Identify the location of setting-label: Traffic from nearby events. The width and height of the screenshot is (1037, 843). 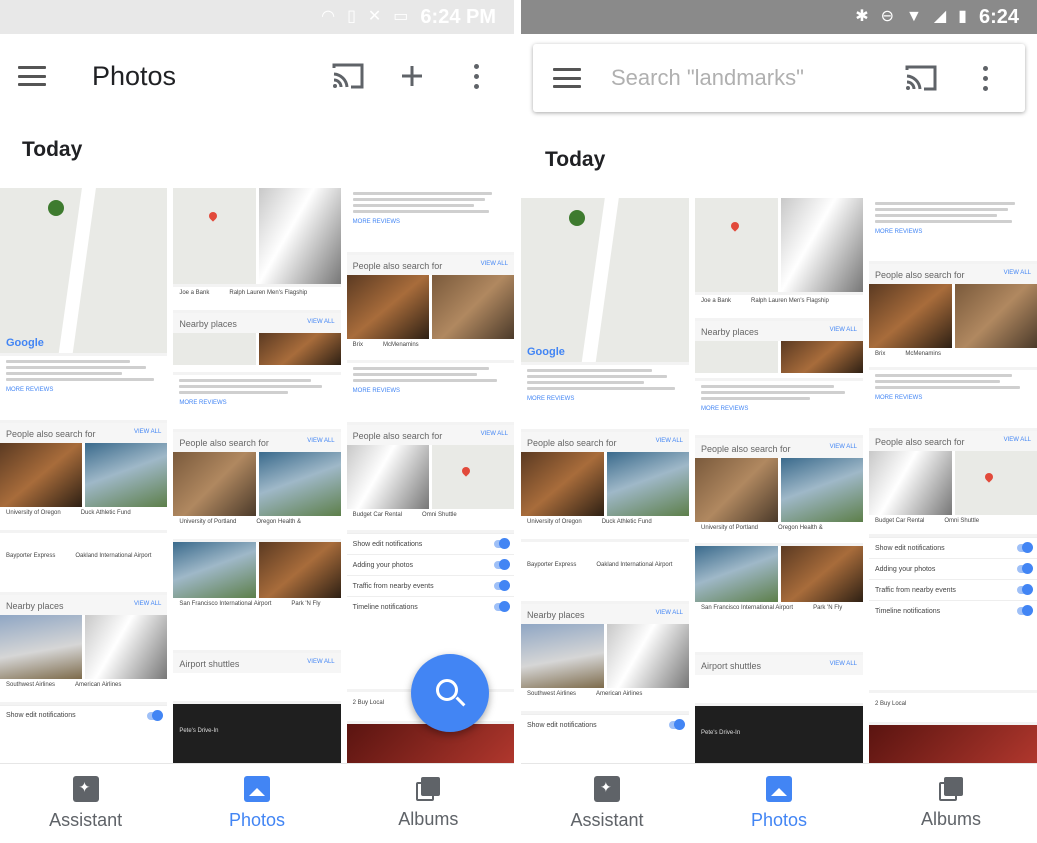
(393, 586).